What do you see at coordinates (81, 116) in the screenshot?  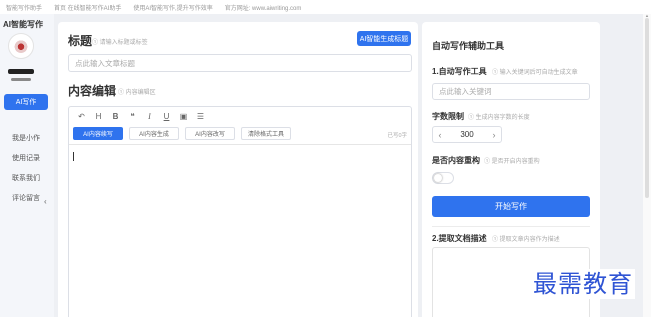 I see `undo-icon: ↶` at bounding box center [81, 116].